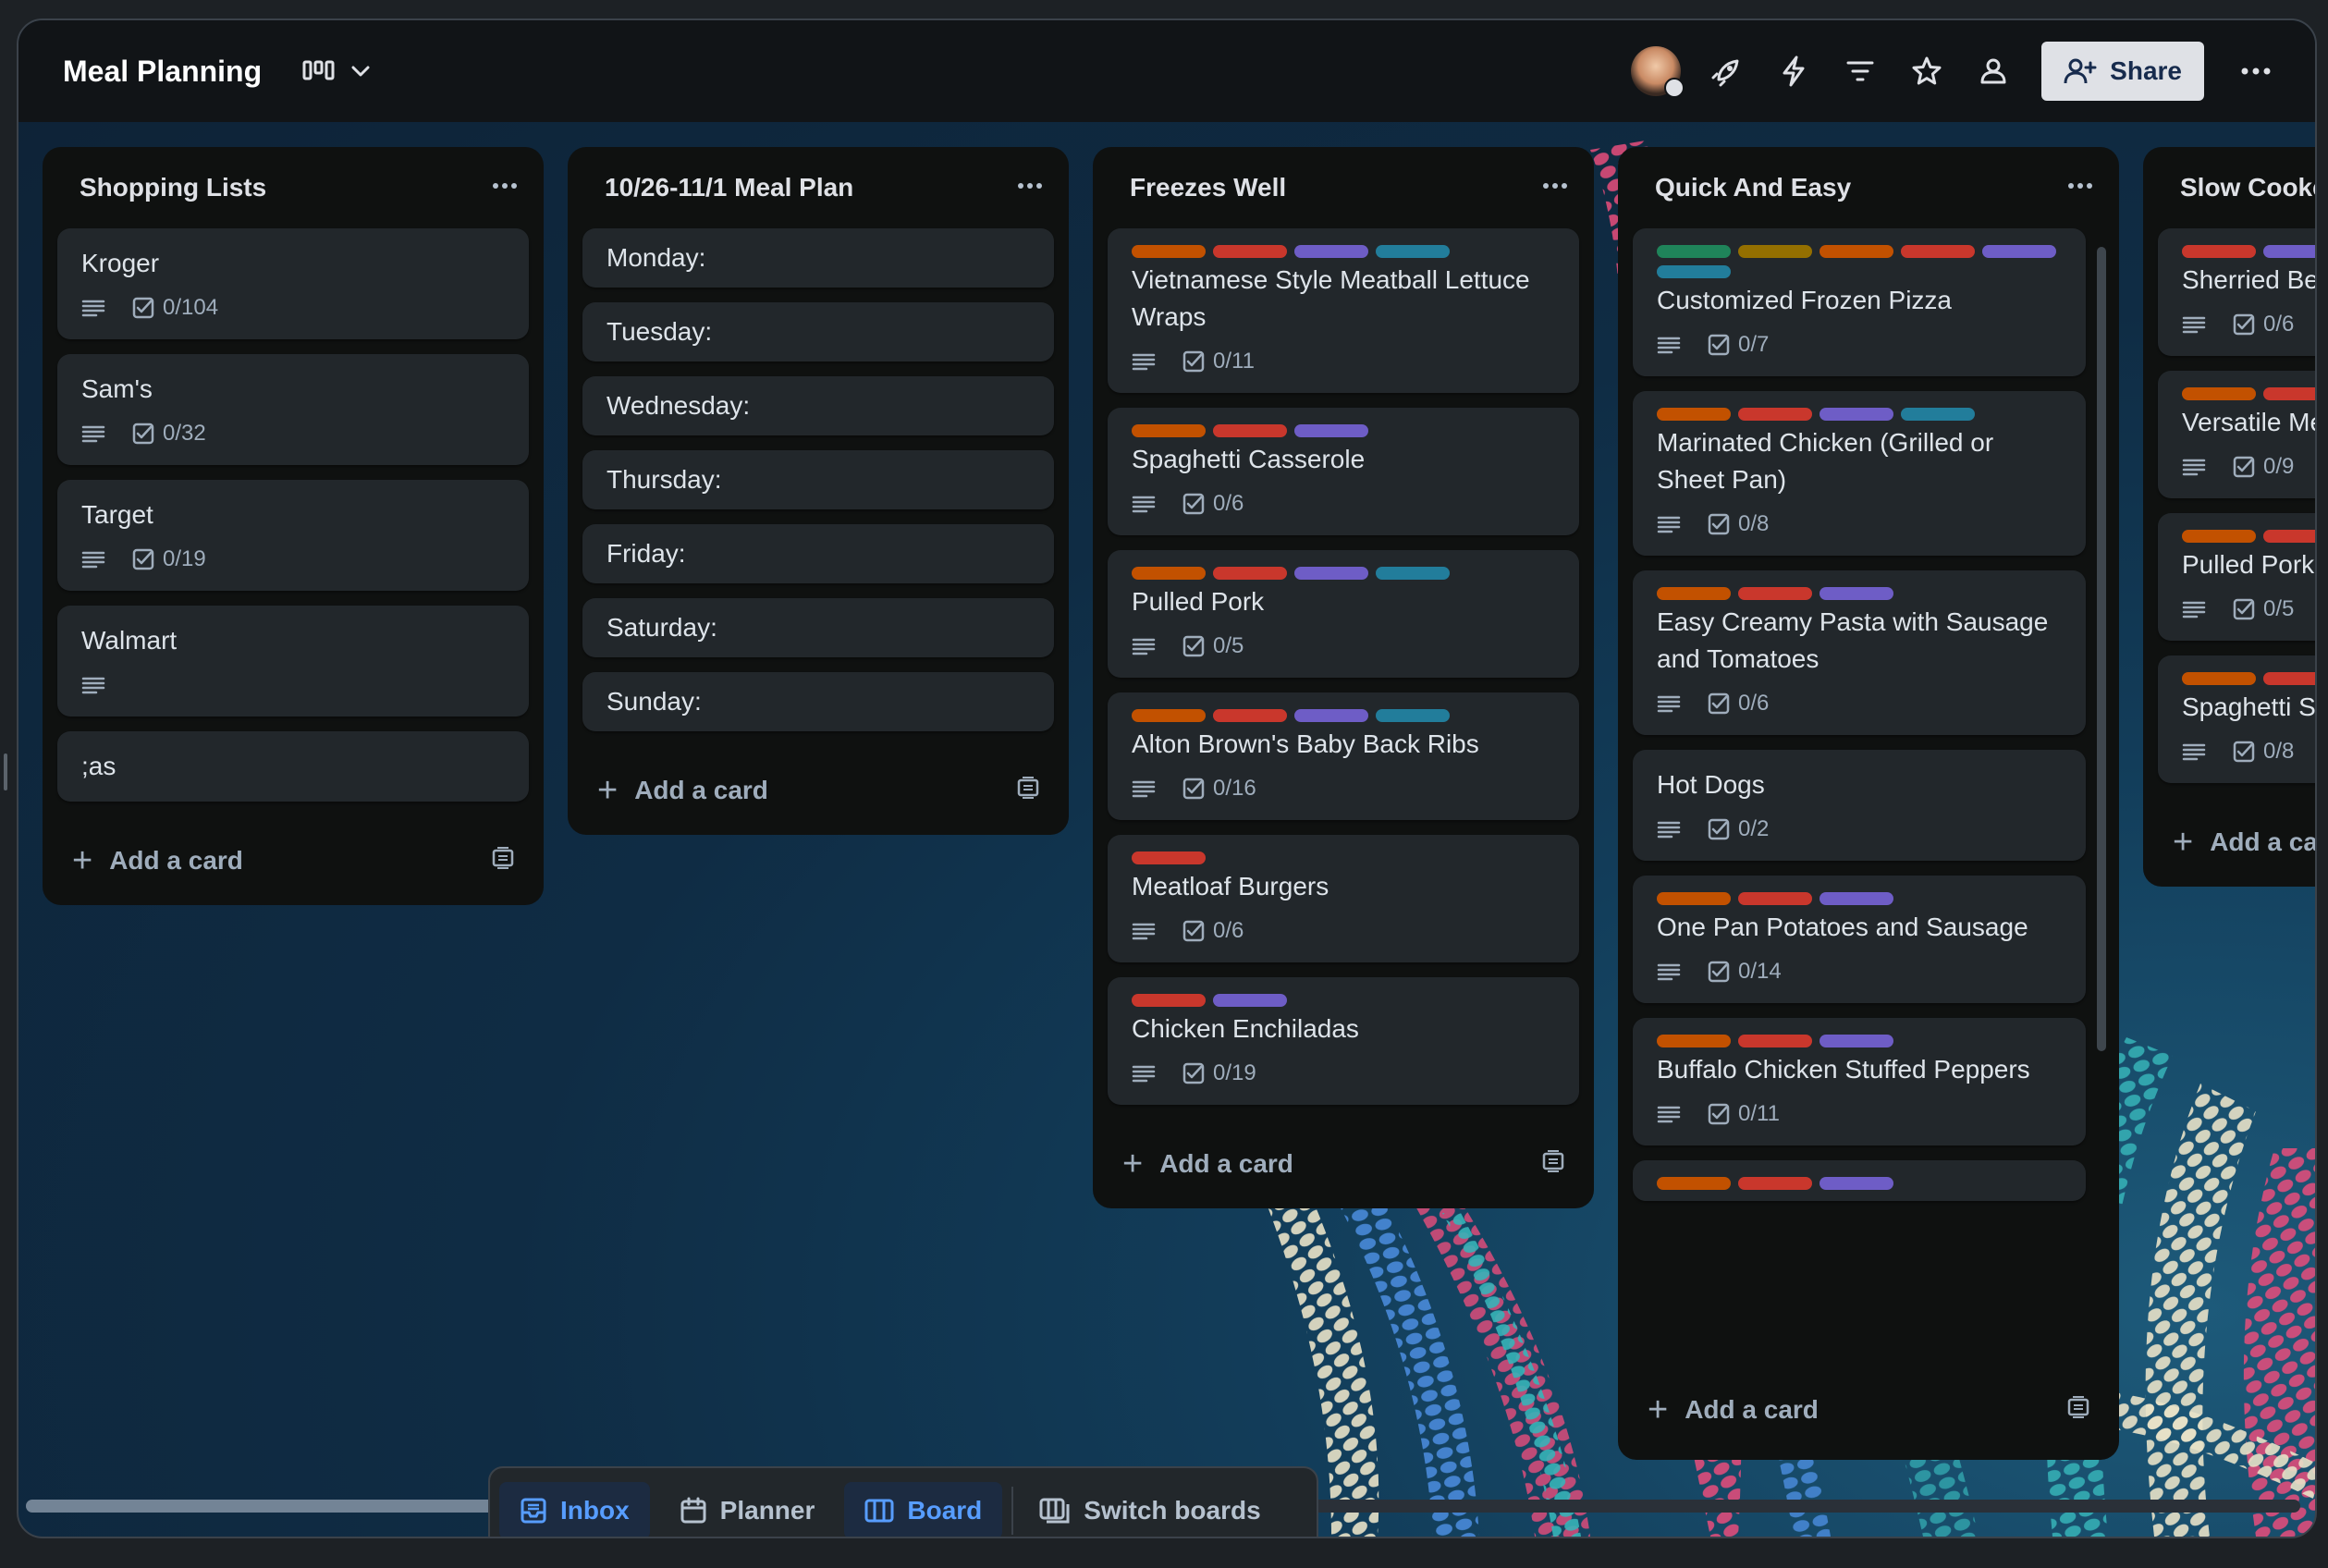  I want to click on card: Walmart, so click(293, 662).